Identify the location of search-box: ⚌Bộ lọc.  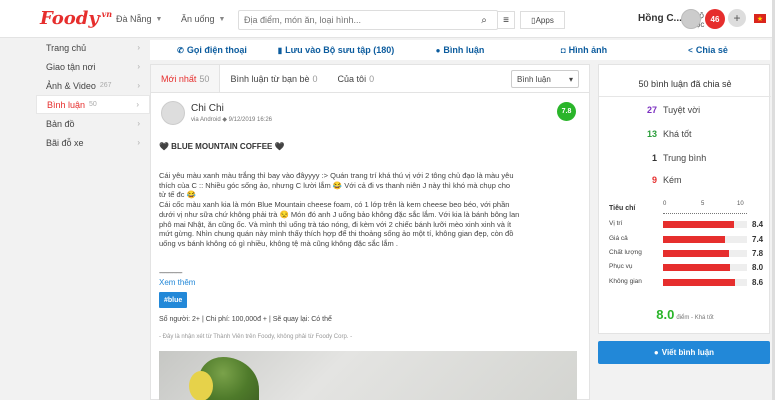
(471, 20).